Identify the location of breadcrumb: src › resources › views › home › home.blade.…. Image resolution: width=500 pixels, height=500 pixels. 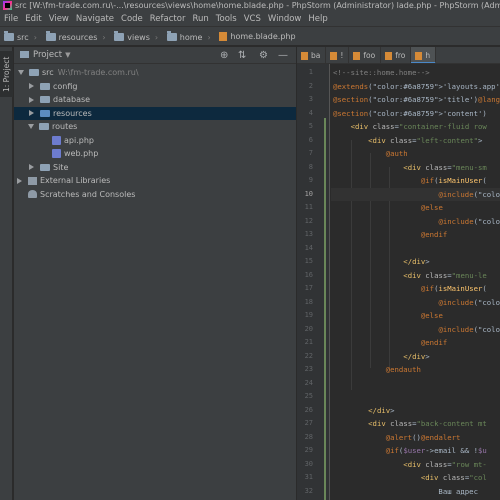
(250, 36).